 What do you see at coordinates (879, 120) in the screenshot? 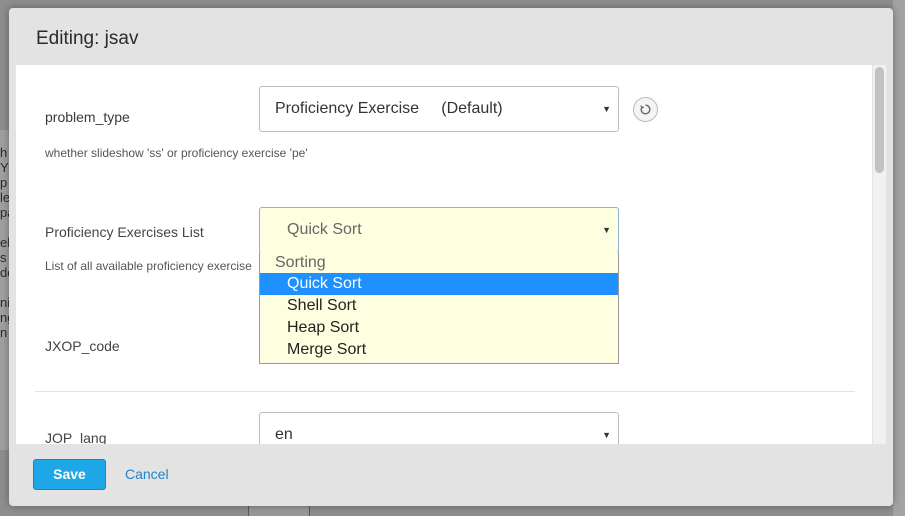
I see `scroll-thumb` at bounding box center [879, 120].